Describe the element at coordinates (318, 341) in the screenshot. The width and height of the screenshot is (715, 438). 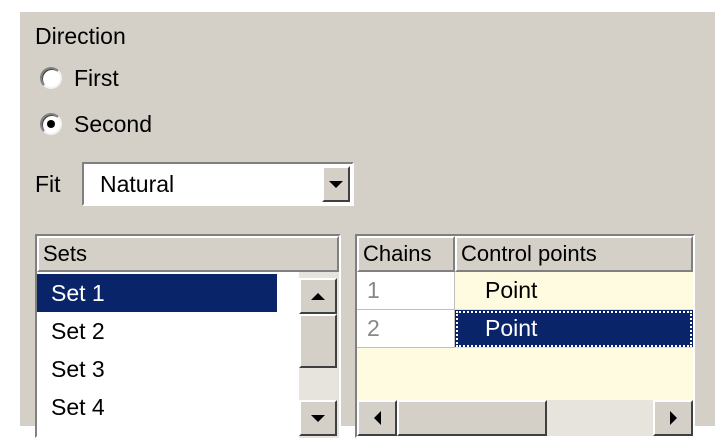
I see `scroll-thumb` at that location.